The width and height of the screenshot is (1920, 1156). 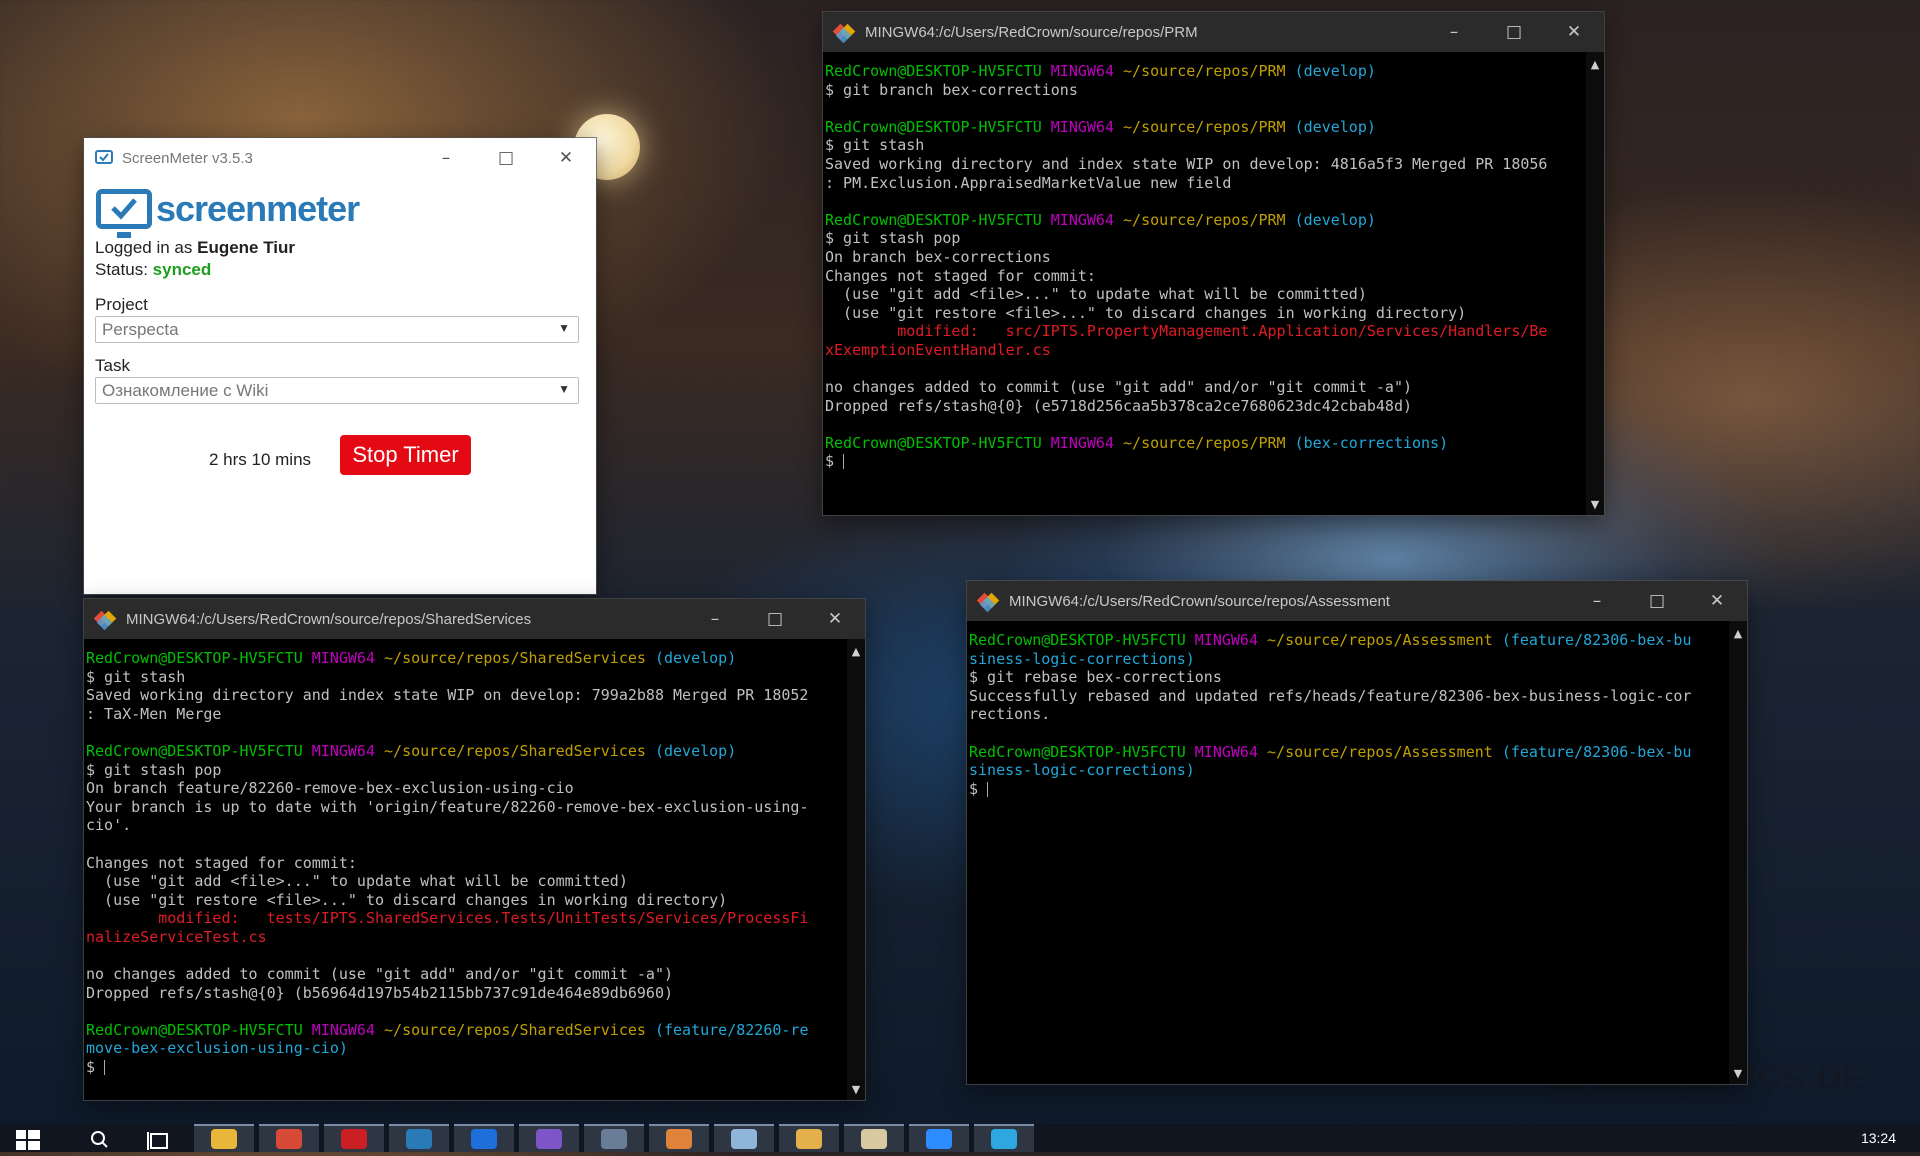 What do you see at coordinates (337, 329) in the screenshot?
I see `project-select: Perspecta ▼` at bounding box center [337, 329].